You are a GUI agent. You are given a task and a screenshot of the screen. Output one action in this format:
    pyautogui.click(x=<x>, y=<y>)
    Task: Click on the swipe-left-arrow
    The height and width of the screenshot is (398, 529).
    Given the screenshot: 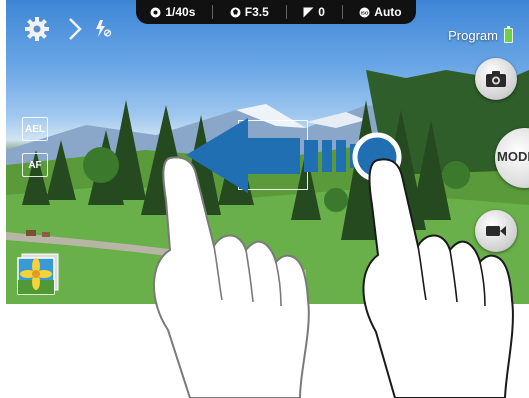 What is the action you would take?
    pyautogui.click(x=294, y=155)
    